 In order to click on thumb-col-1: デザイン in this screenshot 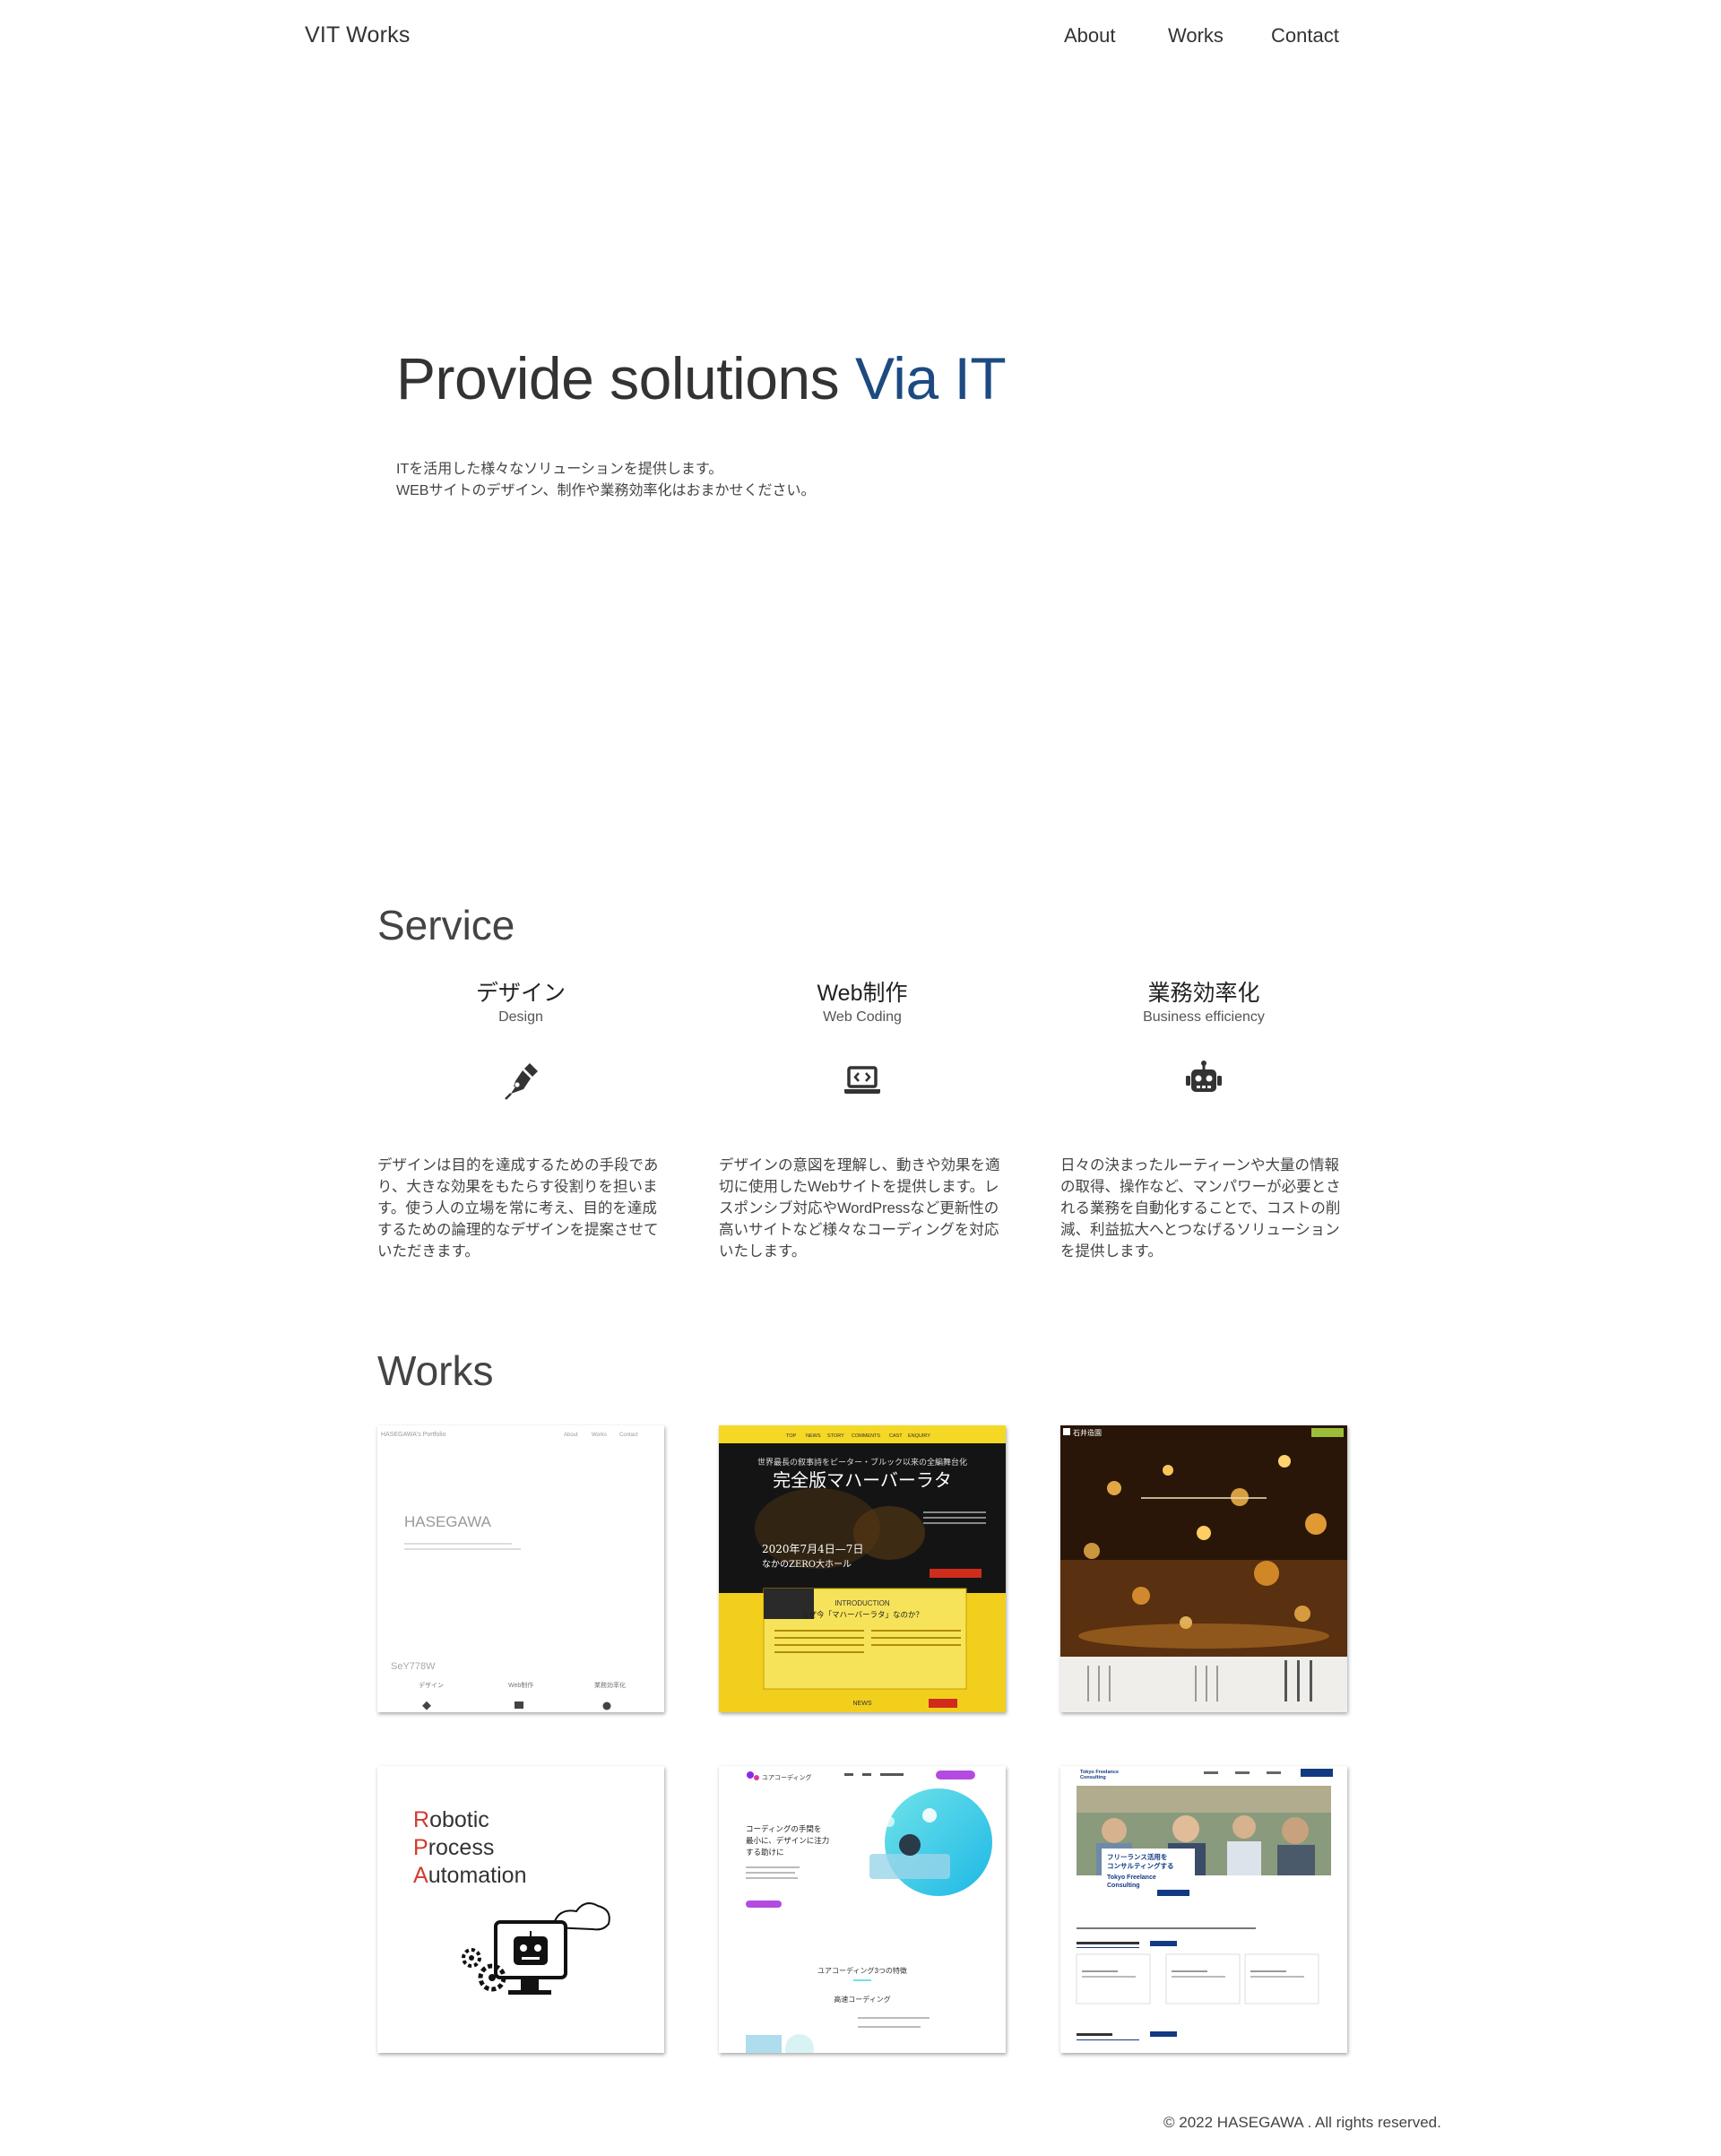, I will do `click(431, 1685)`.